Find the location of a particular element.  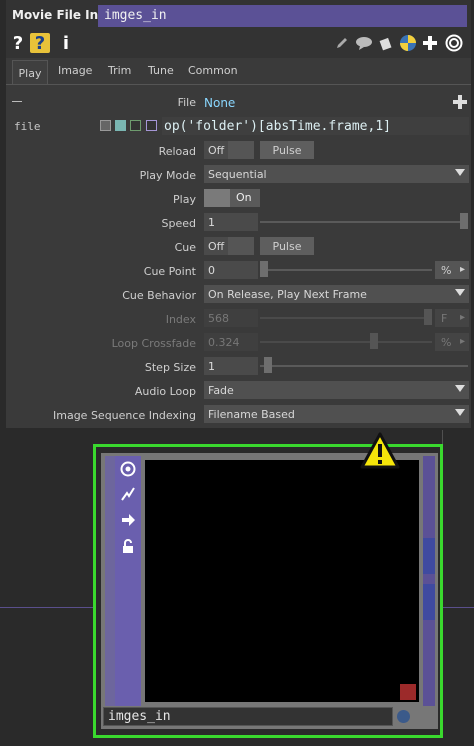

param-label-cuepoint: Cue Point is located at coordinates (169, 271).